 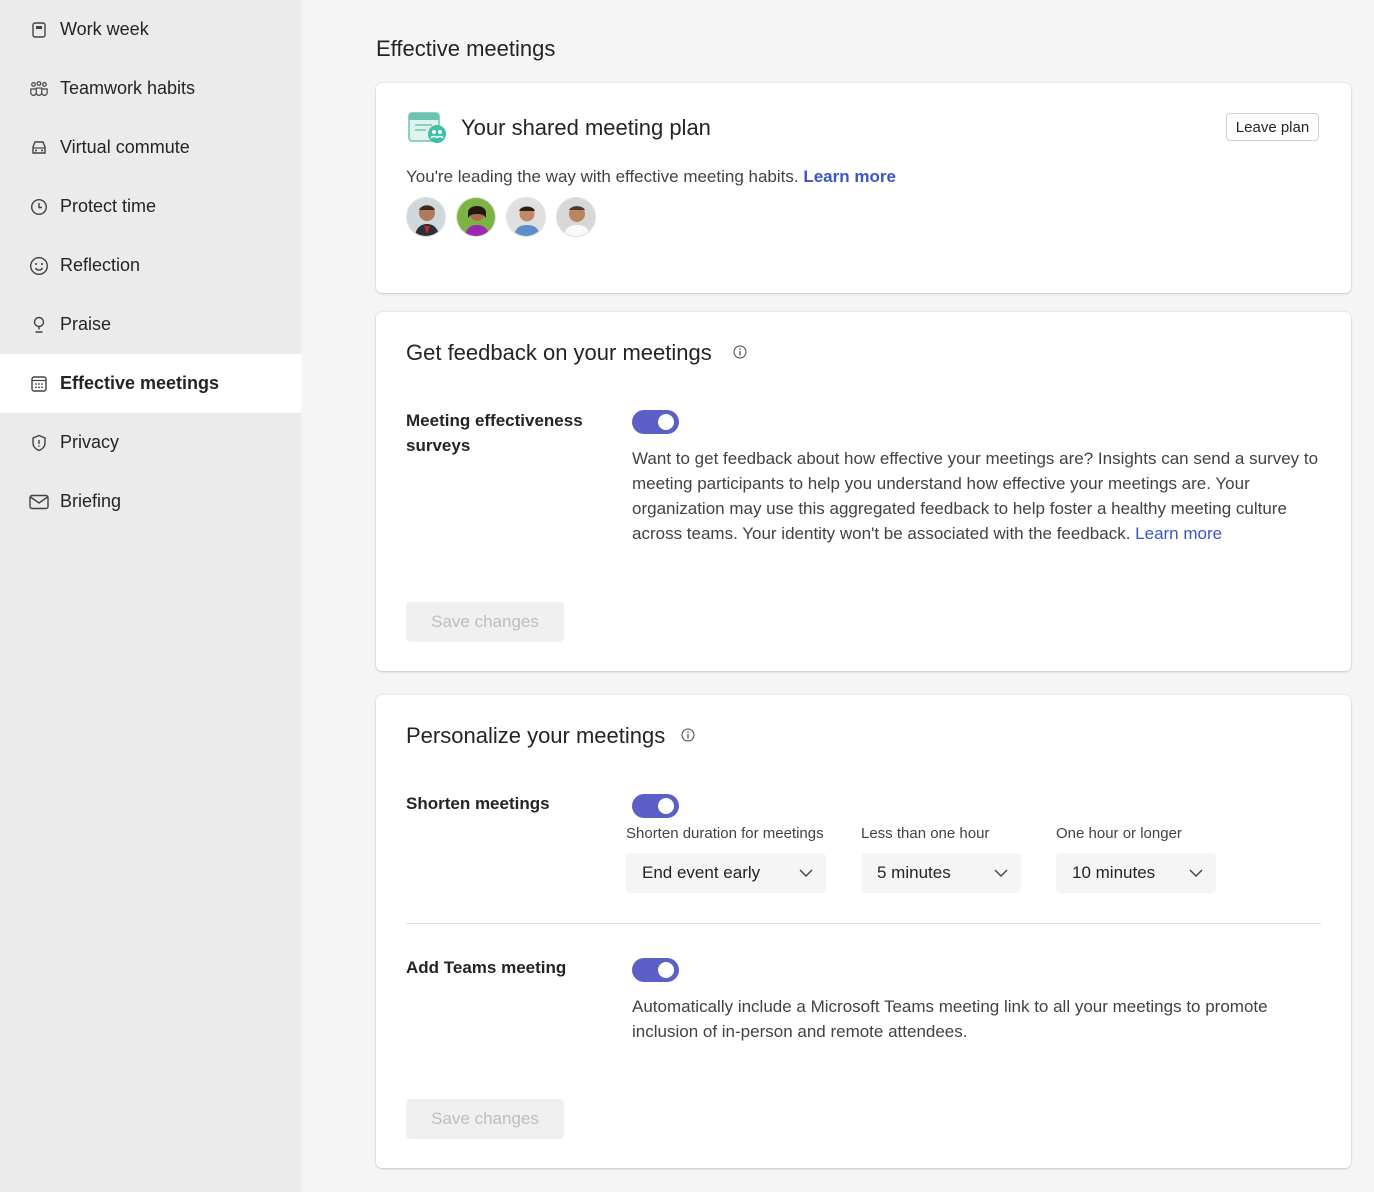 I want to click on shield-icon, so click(x=39, y=443).